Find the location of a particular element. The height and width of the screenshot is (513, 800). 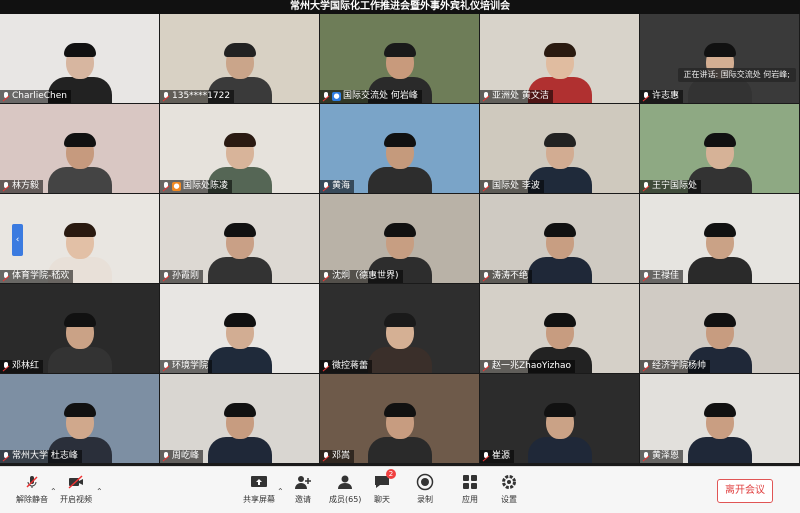

leave-meeting-button: 离开会议 is located at coordinates (745, 491).